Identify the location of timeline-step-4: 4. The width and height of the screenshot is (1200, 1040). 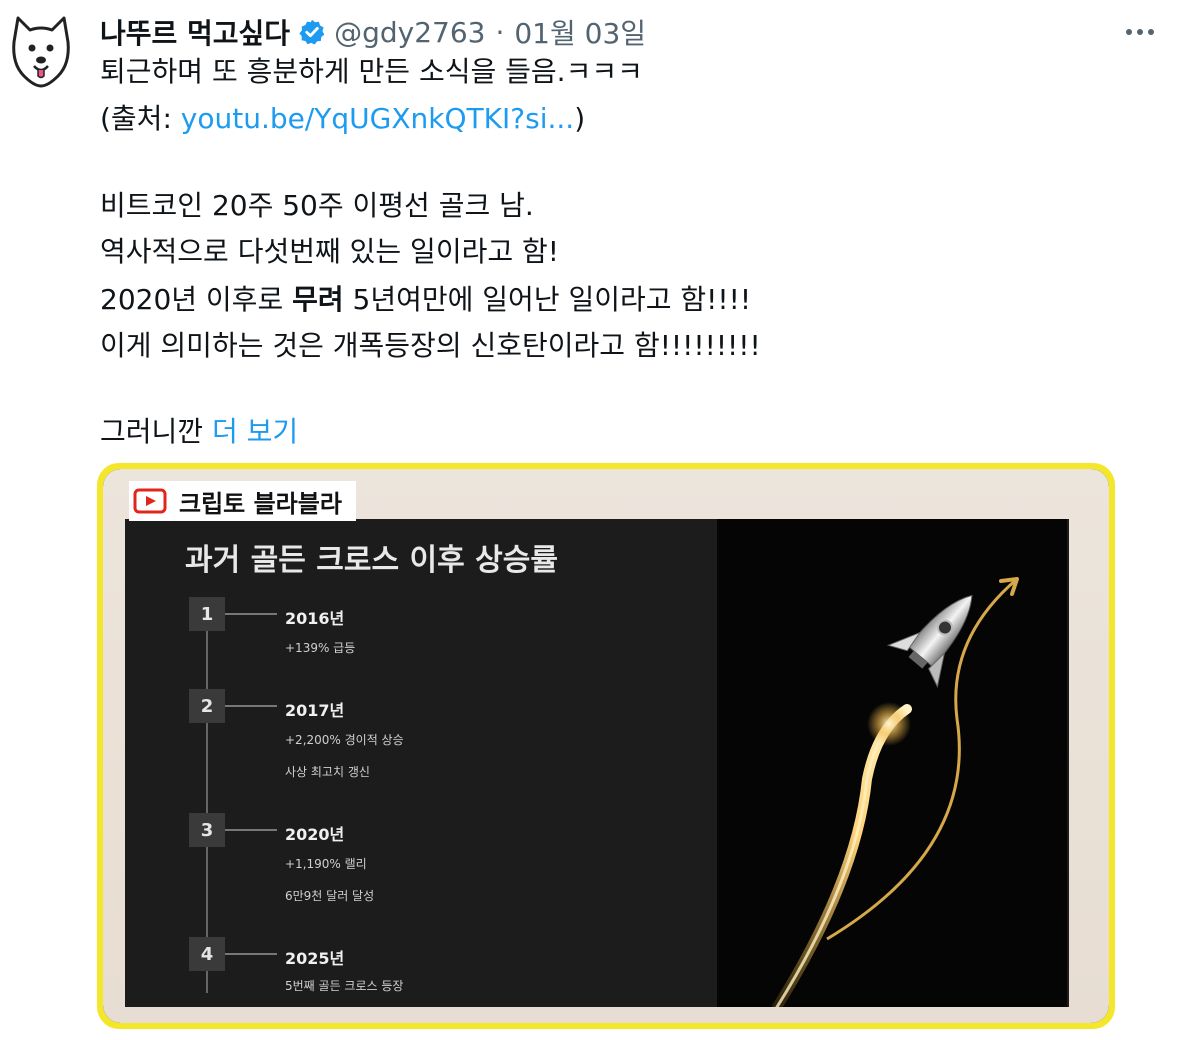
(207, 954).